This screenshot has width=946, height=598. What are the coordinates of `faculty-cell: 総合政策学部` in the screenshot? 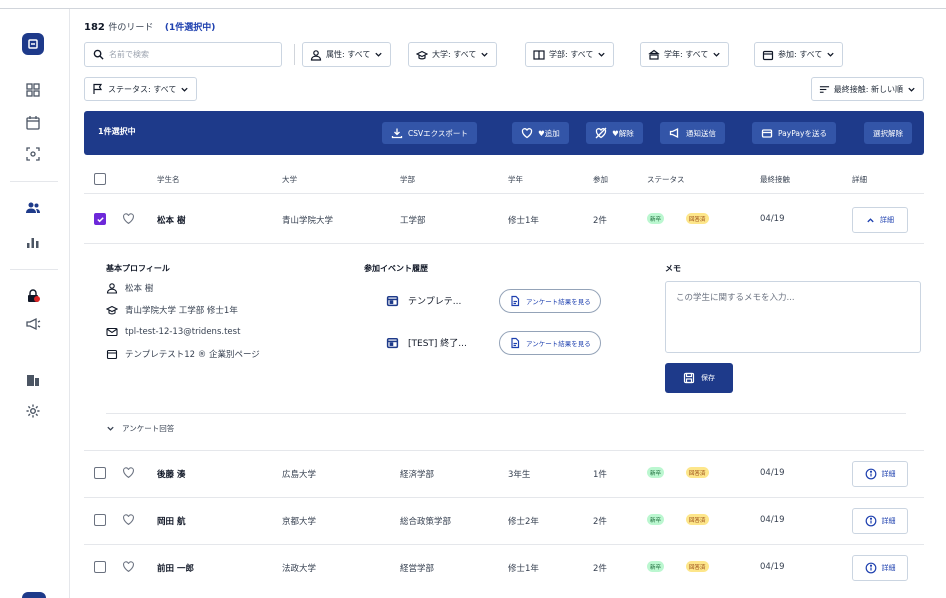 It's located at (426, 522).